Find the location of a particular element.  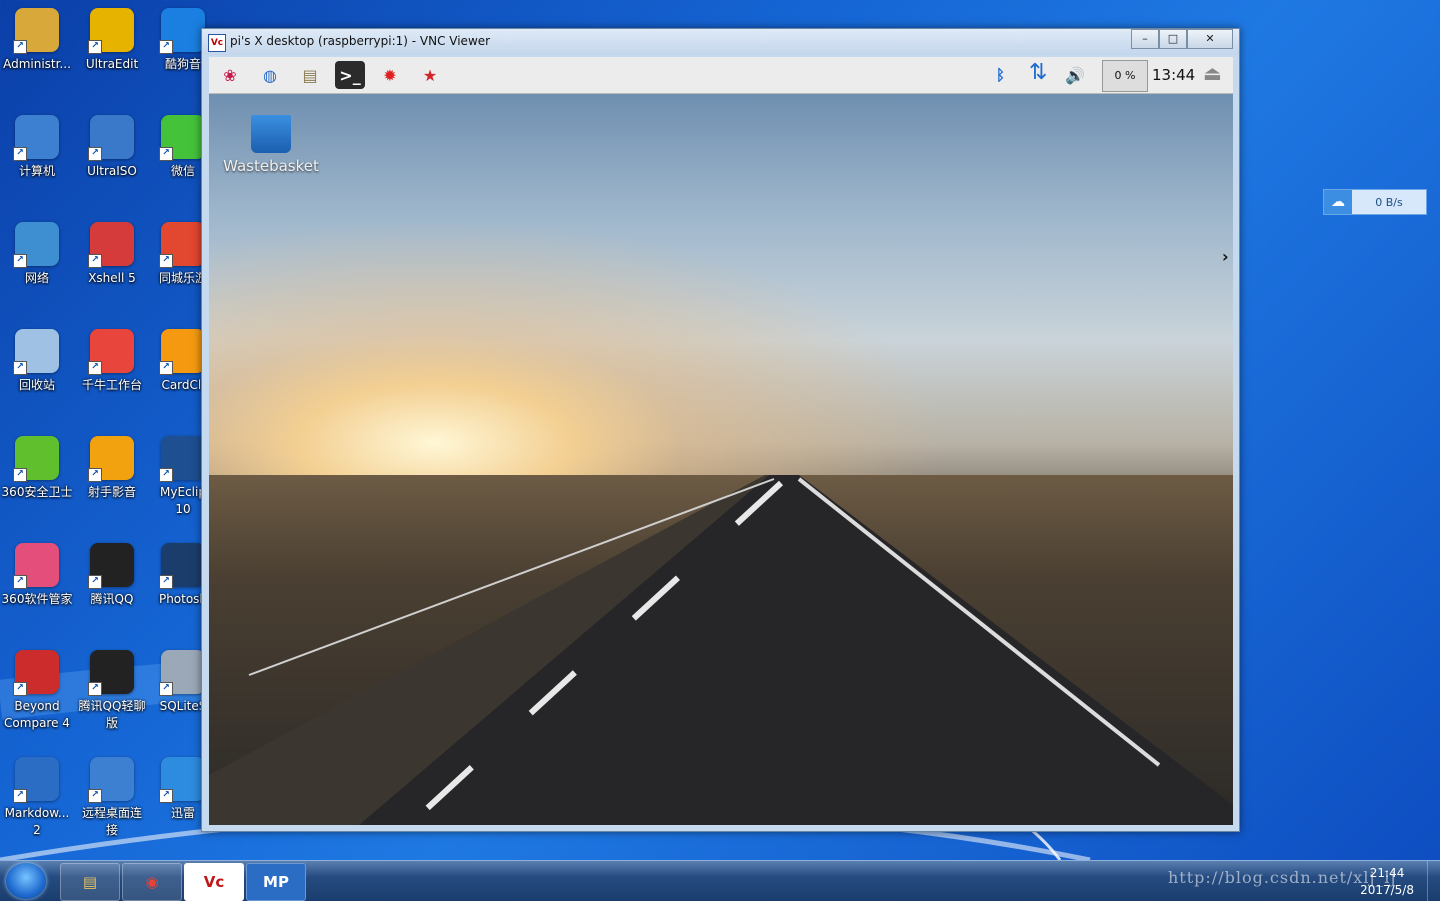

trash-bin-icon is located at coordinates (271, 134).